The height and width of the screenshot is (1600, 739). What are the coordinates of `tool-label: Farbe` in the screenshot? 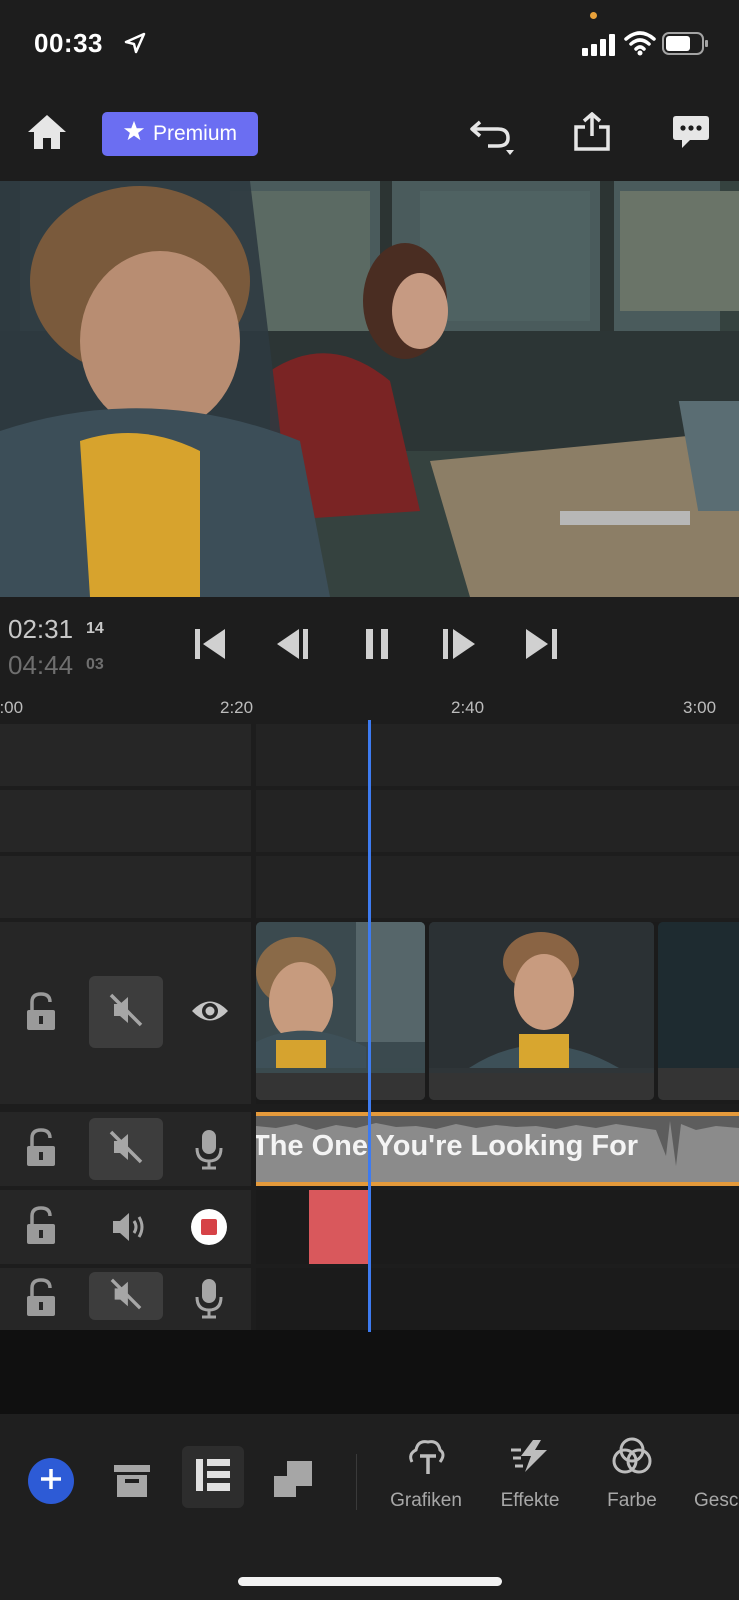 It's located at (632, 1500).